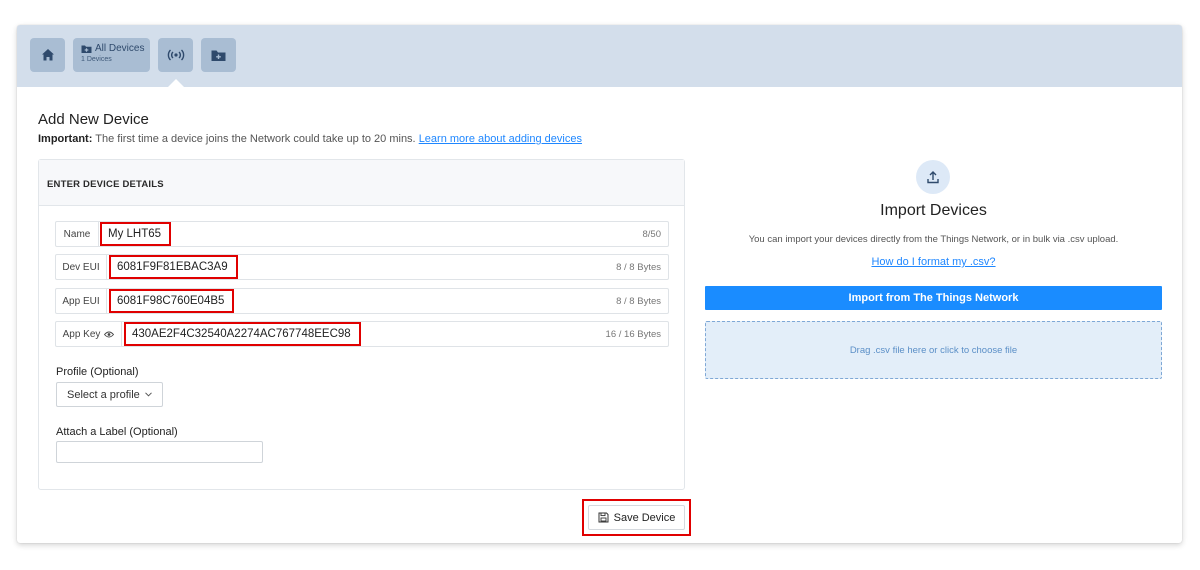 Image resolution: width=1200 pixels, height=570 pixels. Describe the element at coordinates (65, 139) in the screenshot. I see `important-label: Important:` at that location.